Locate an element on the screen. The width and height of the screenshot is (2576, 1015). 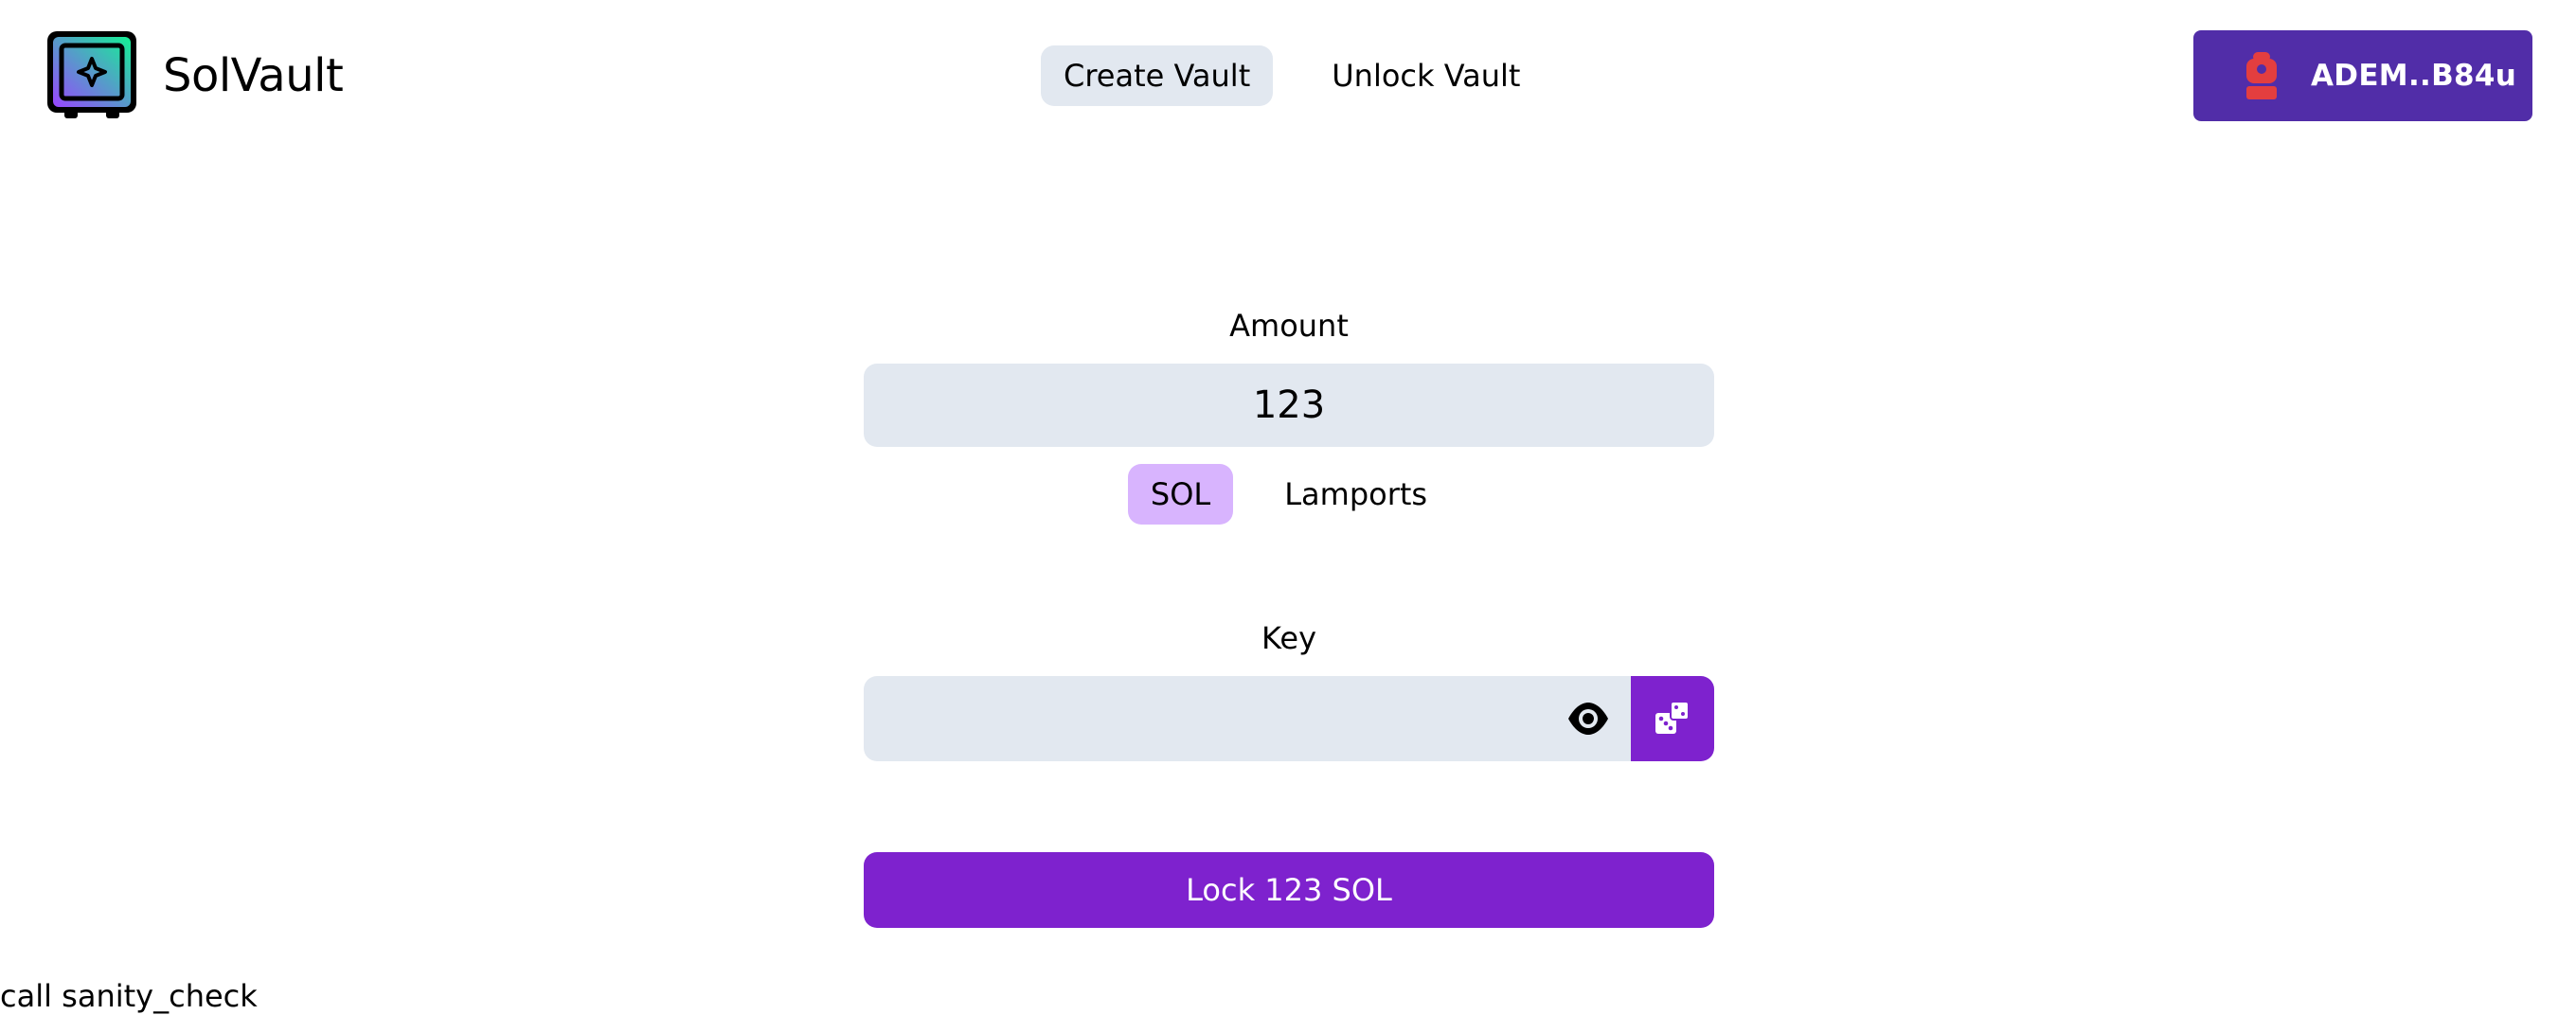
eye-icon is located at coordinates (1588, 718).